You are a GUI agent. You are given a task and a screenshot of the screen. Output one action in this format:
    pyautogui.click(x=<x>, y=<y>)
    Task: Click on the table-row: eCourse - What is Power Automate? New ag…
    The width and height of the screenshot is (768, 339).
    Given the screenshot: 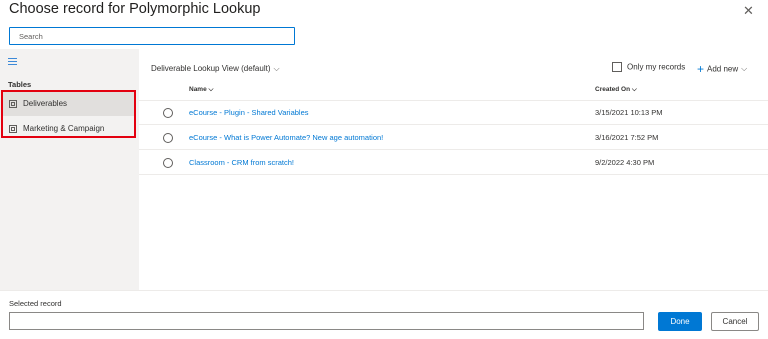 What is the action you would take?
    pyautogui.click(x=453, y=138)
    